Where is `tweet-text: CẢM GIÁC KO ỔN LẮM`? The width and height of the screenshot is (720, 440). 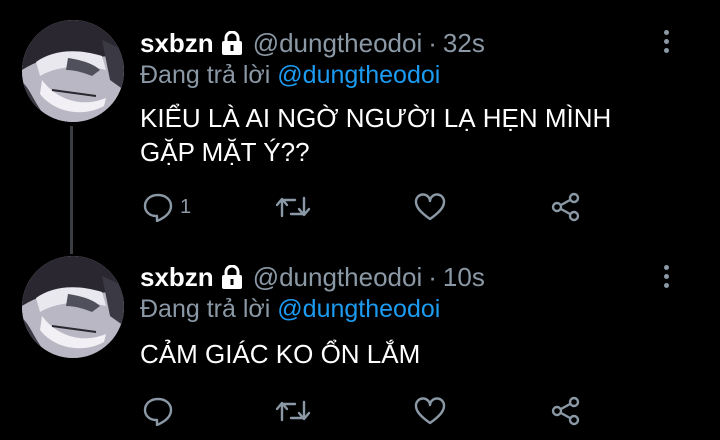
tweet-text: CẢM GIÁC KO ỔN LẮM is located at coordinates (400, 354).